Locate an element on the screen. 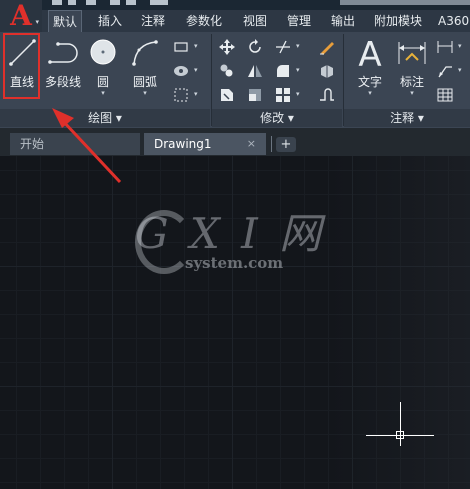 The width and height of the screenshot is (470, 489). dimension-tool-button: 标注 ▾ is located at coordinates (412, 66).